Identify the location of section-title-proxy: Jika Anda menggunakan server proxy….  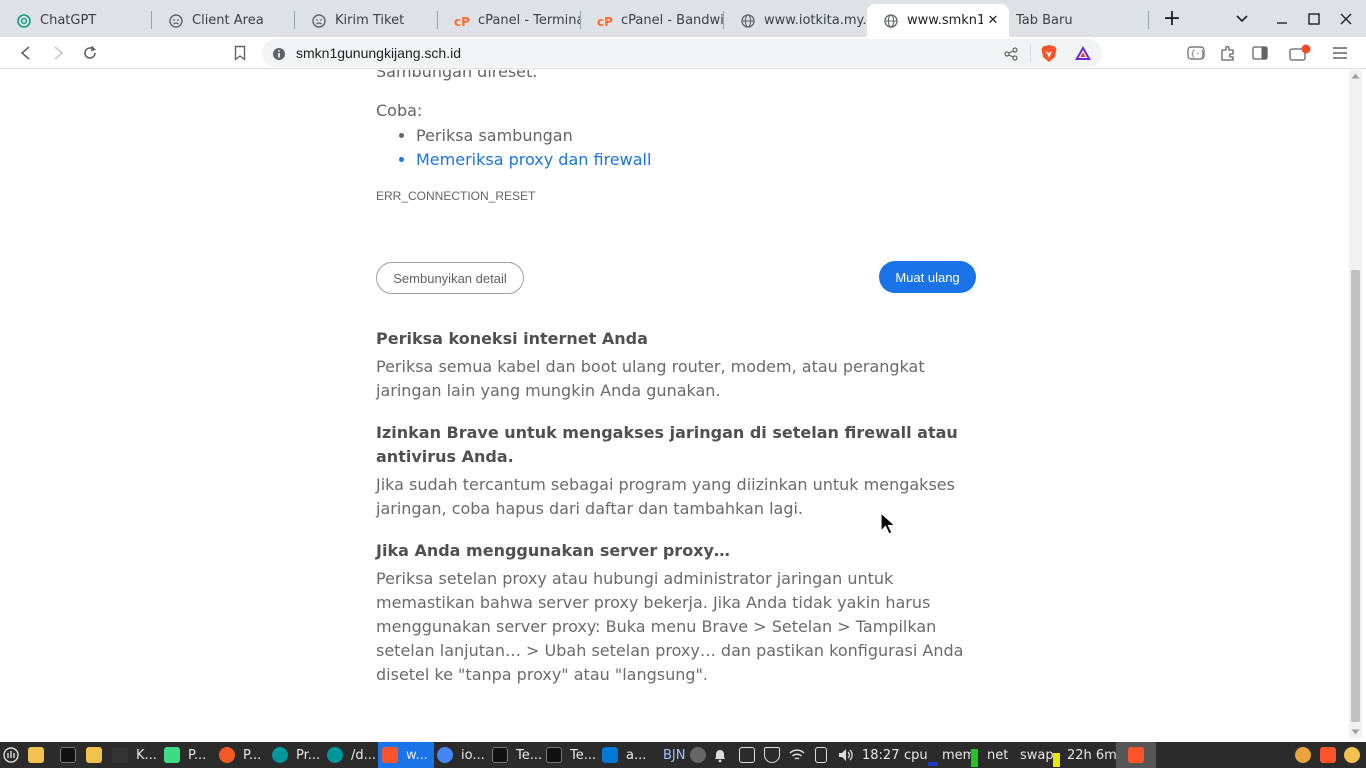
(553, 550).